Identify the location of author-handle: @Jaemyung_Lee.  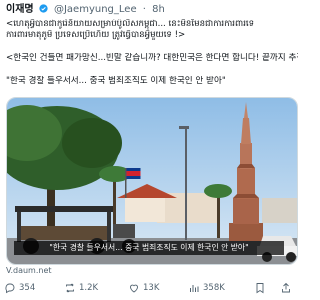
(95, 9).